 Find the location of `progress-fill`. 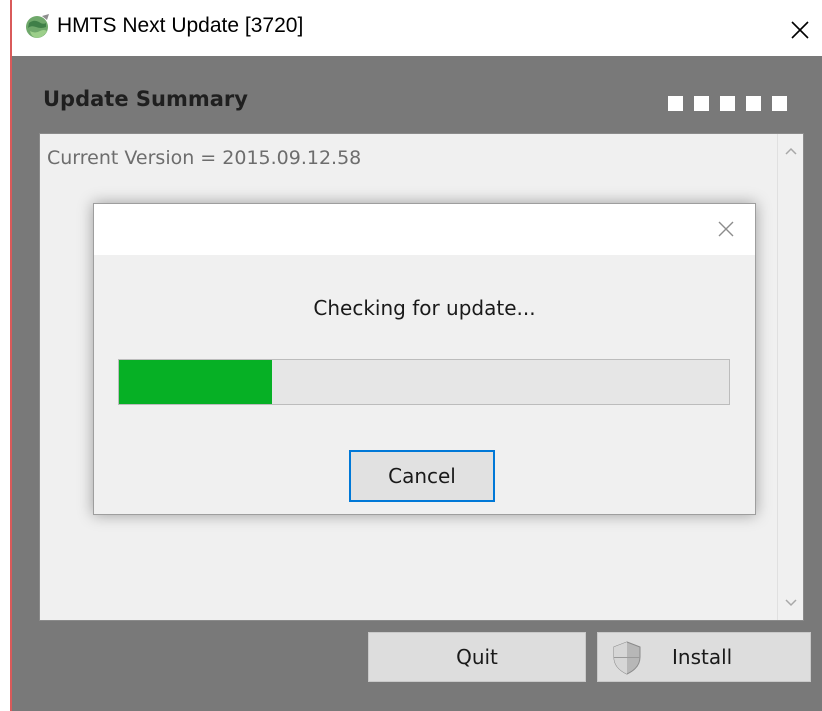

progress-fill is located at coordinates (195, 382).